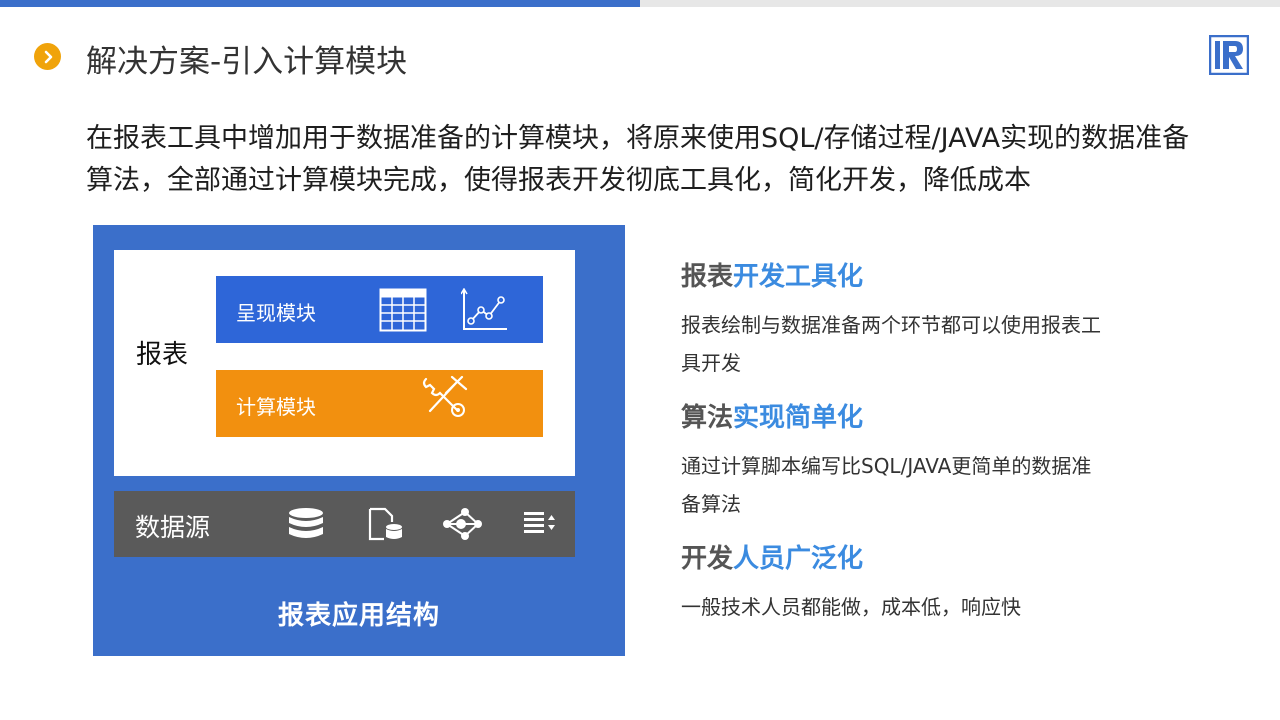  Describe the element at coordinates (306, 523) in the screenshot. I see `database-icon` at that location.